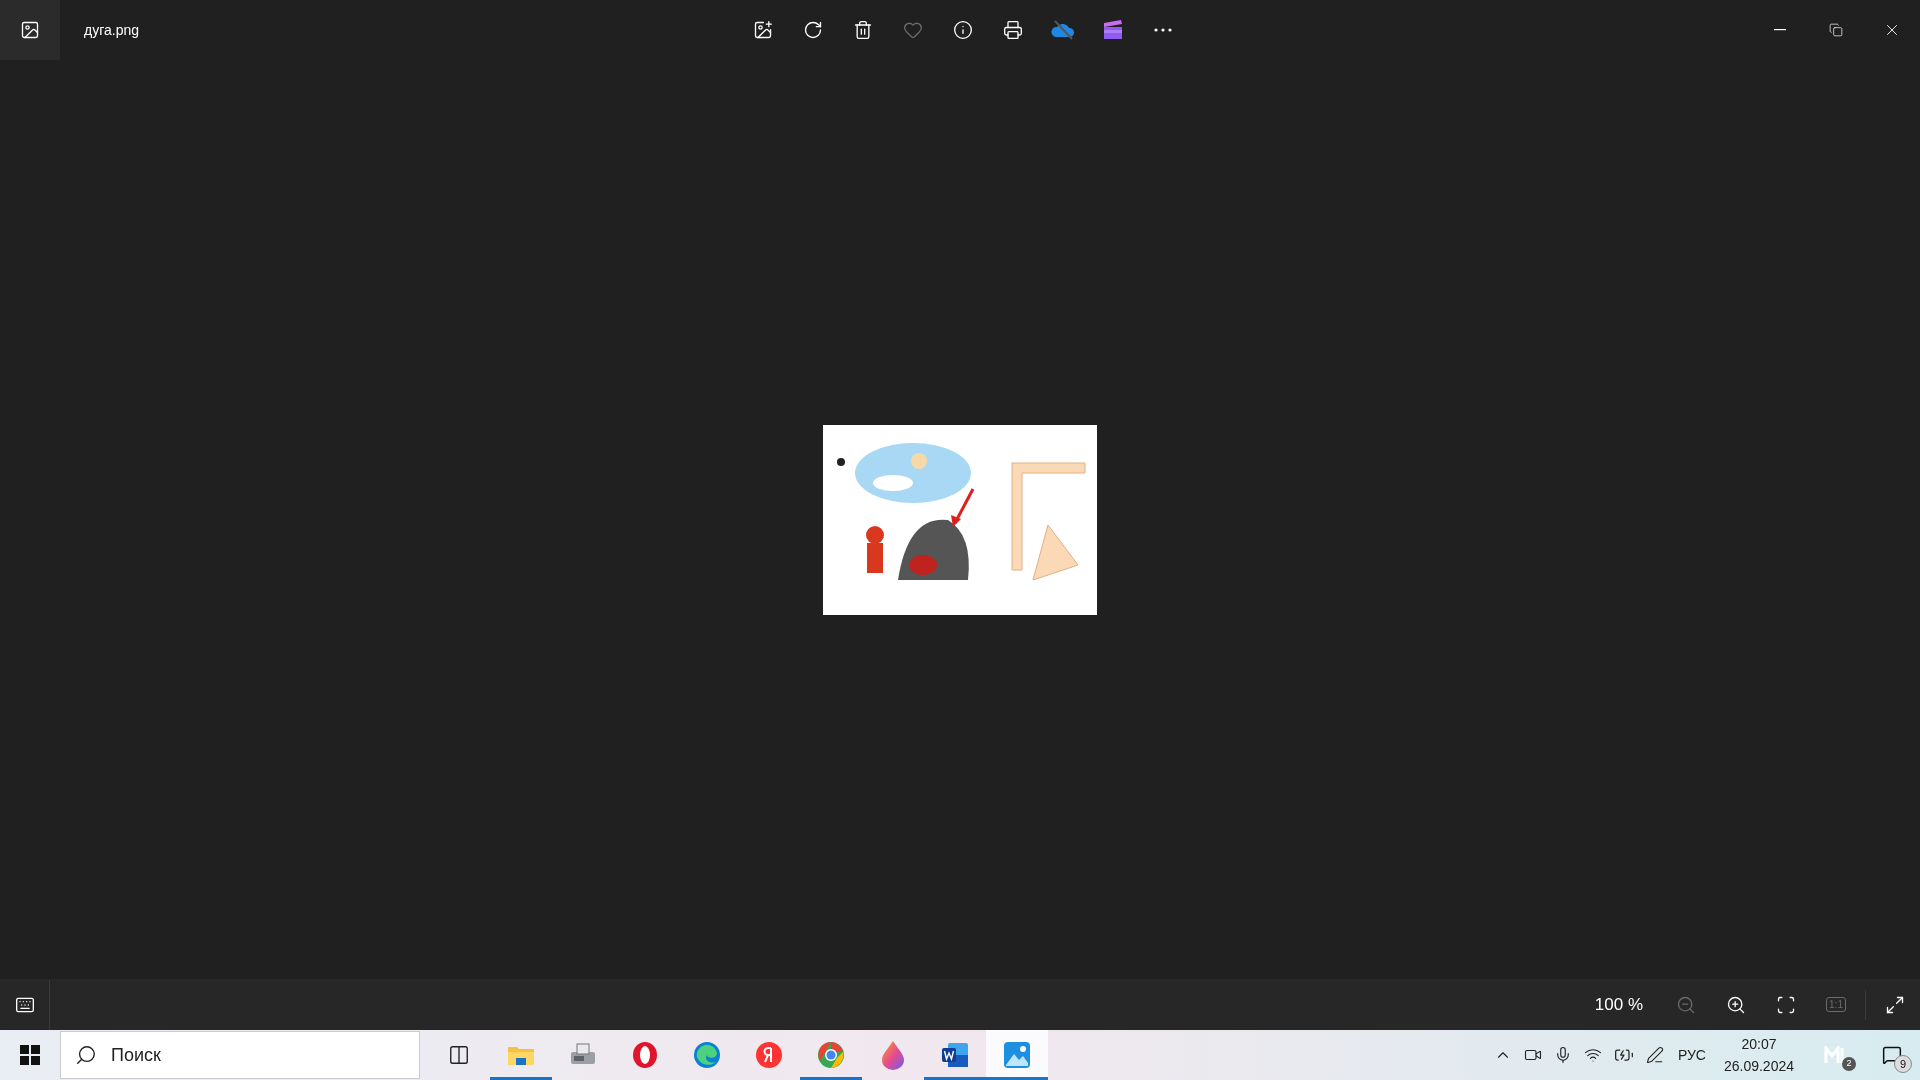 This screenshot has width=1920, height=1080. I want to click on language-indicator: РУС, so click(1691, 1055).